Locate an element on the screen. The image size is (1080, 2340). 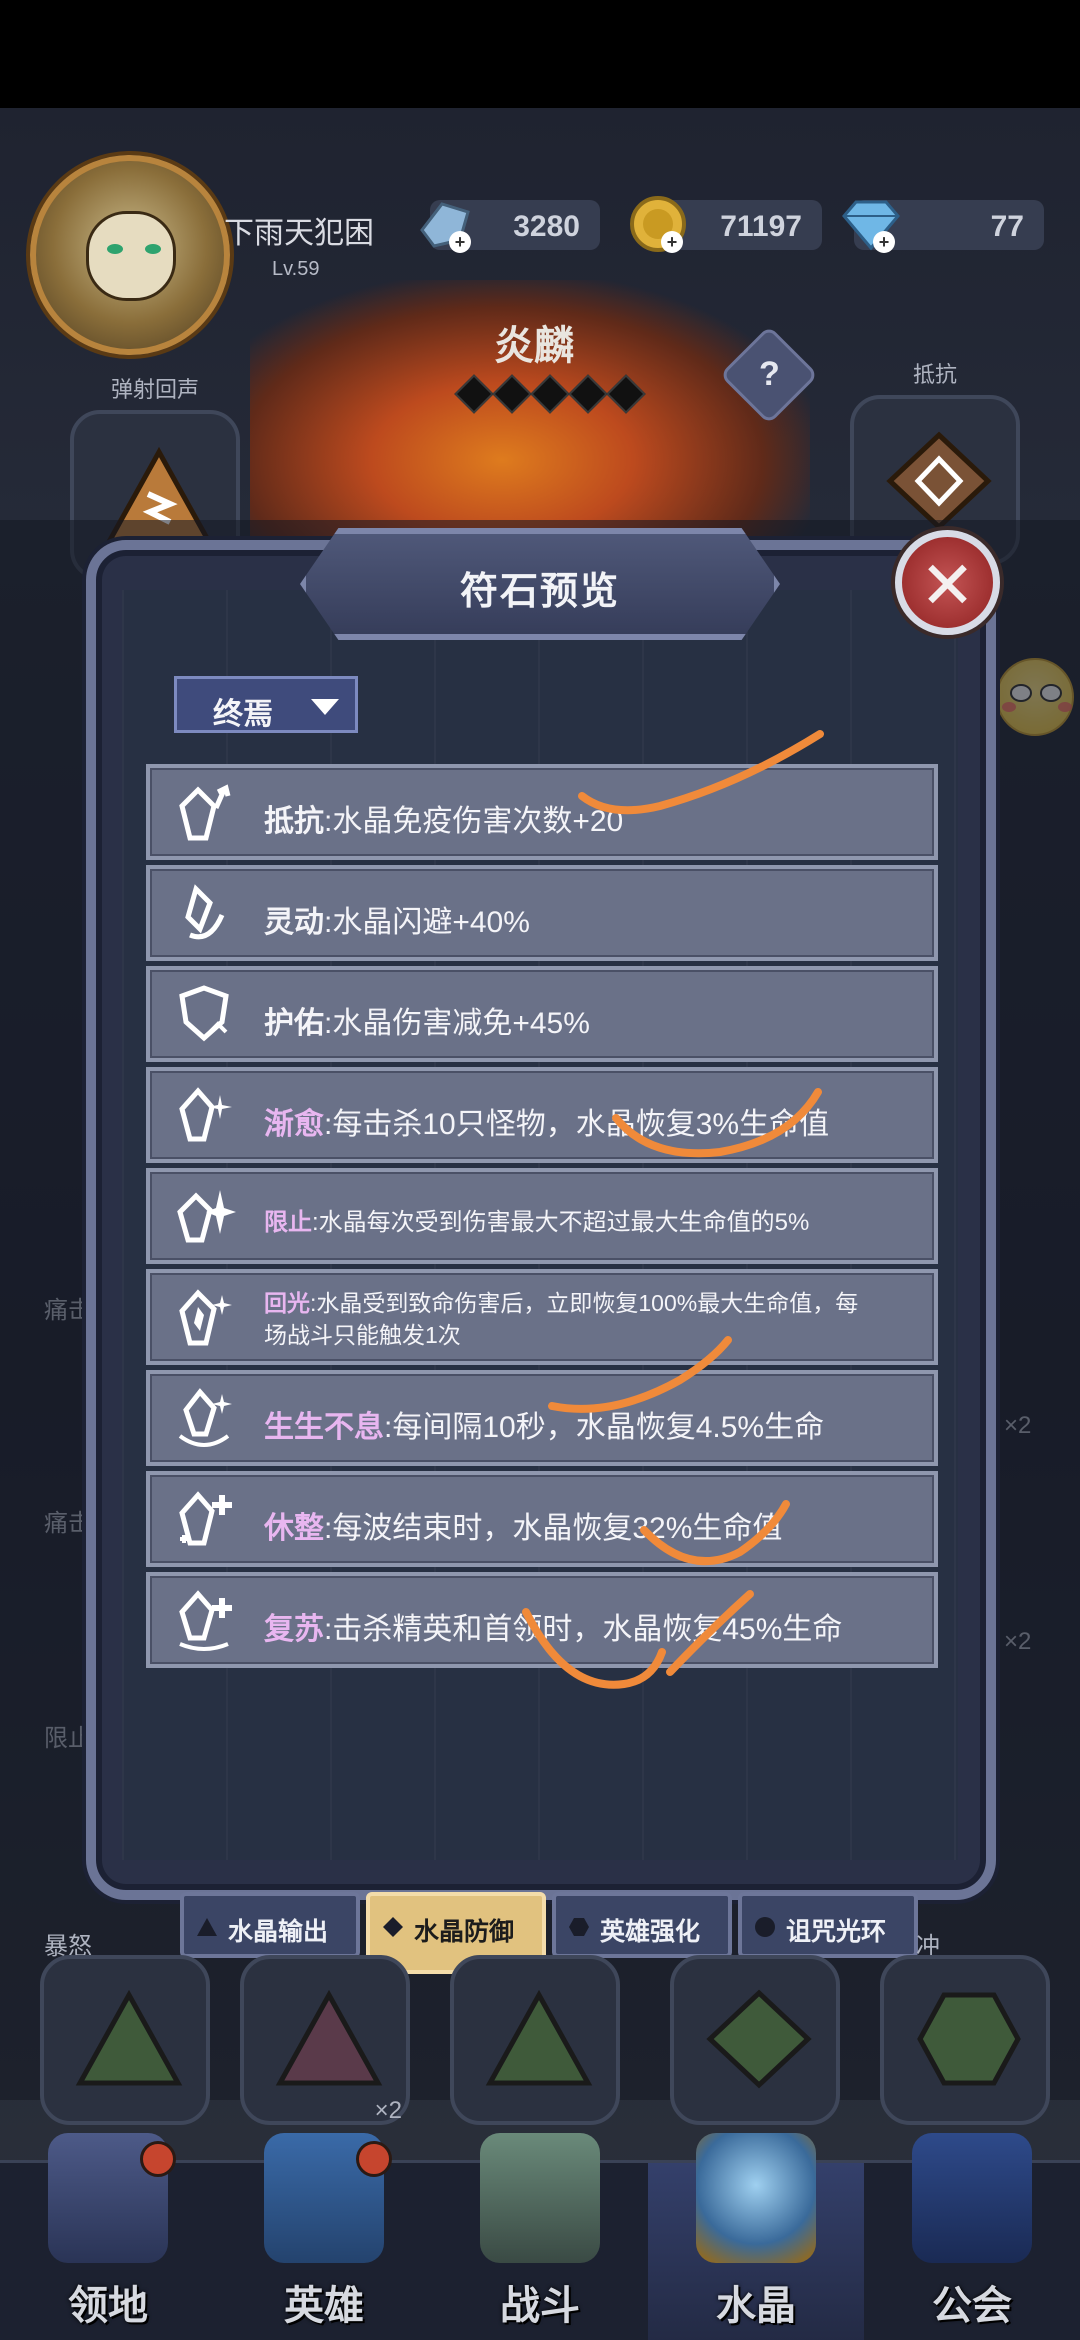
shield-rune-icon is located at coordinates (759, 2039).